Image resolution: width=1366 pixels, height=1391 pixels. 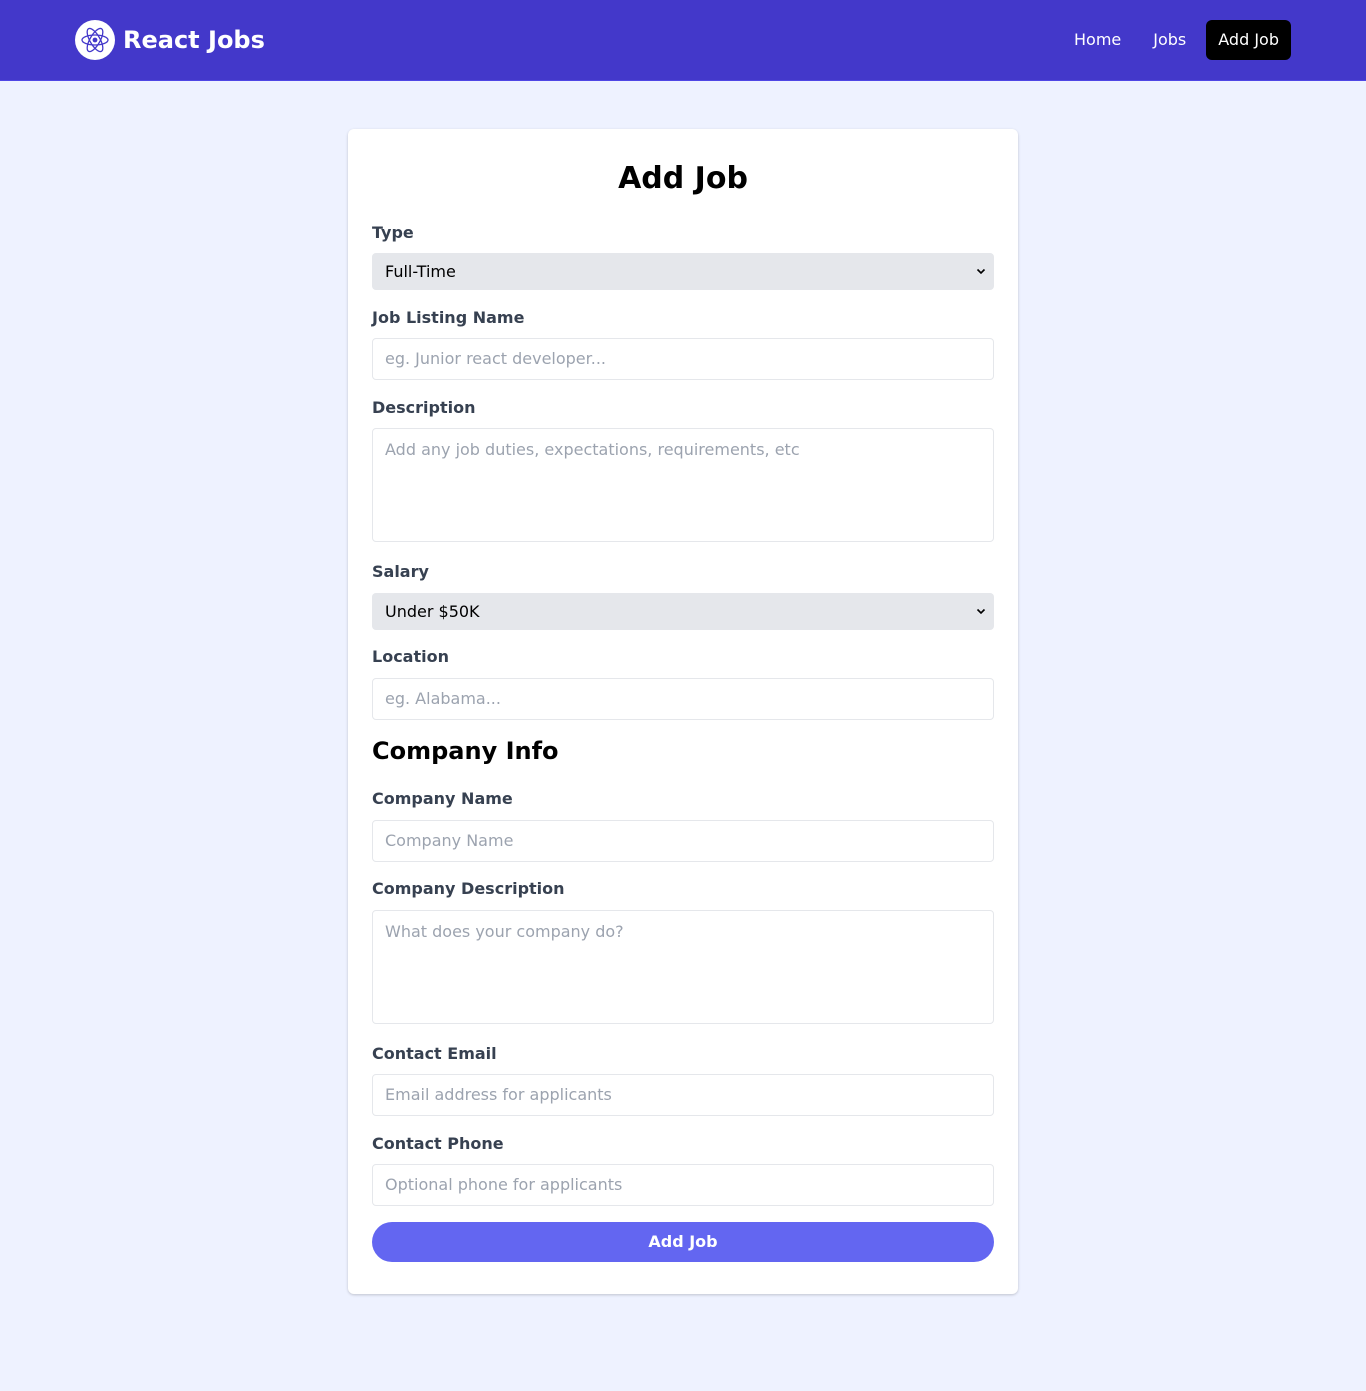 What do you see at coordinates (400, 571) in the screenshot?
I see `salary-label: Salary` at bounding box center [400, 571].